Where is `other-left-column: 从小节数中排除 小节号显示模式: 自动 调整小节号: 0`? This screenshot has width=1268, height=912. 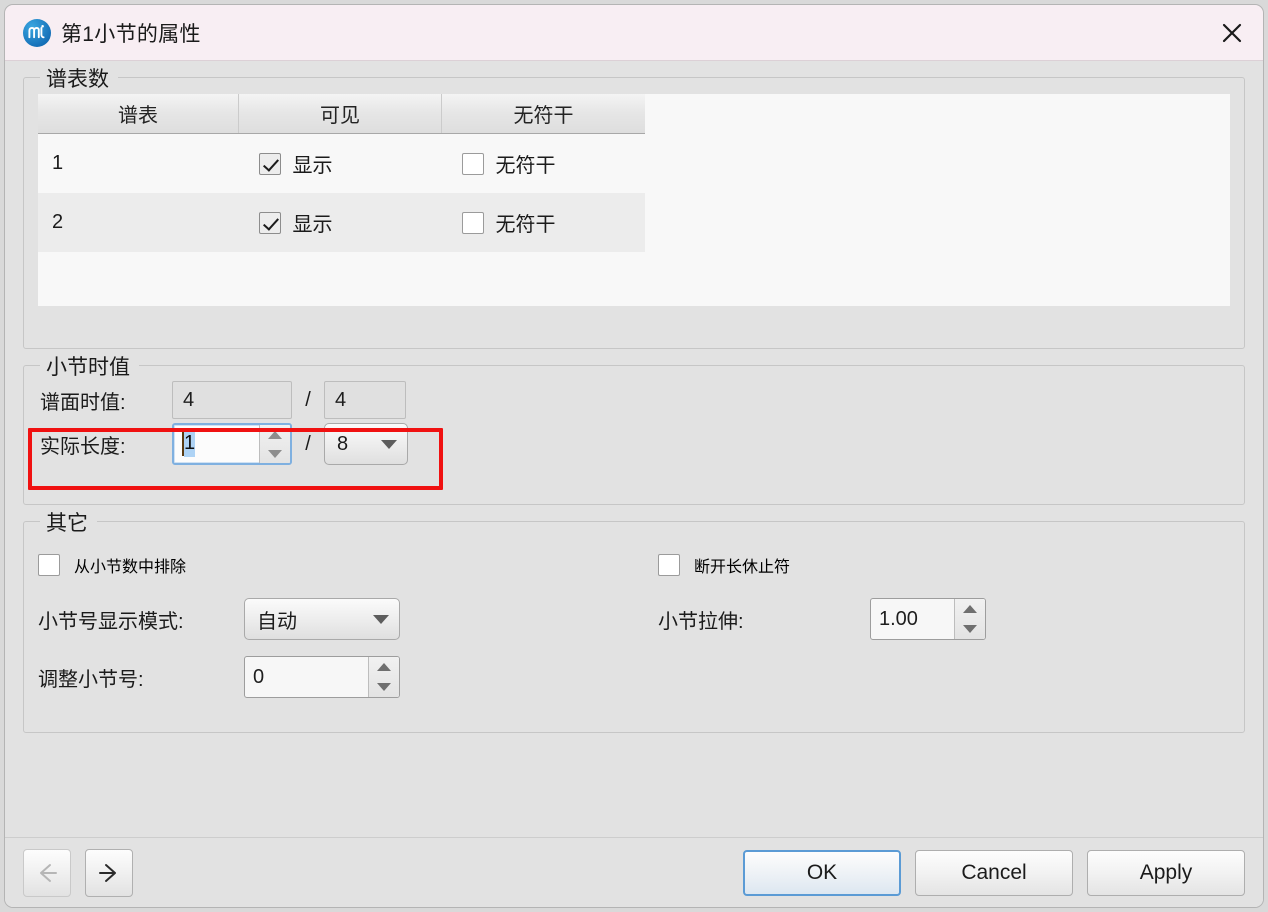 other-left-column: 从小节数中排除 小节号显示模式: 自动 调整小节号: 0 is located at coordinates (333, 623).